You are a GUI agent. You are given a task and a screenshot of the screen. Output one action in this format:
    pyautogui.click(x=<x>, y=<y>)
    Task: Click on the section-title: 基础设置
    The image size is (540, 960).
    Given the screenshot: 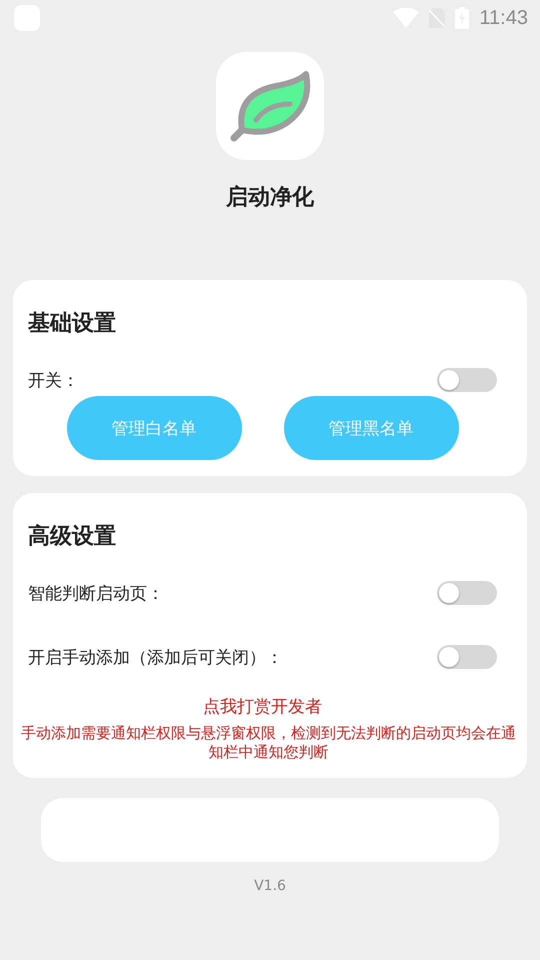 What is the action you would take?
    pyautogui.click(x=72, y=324)
    